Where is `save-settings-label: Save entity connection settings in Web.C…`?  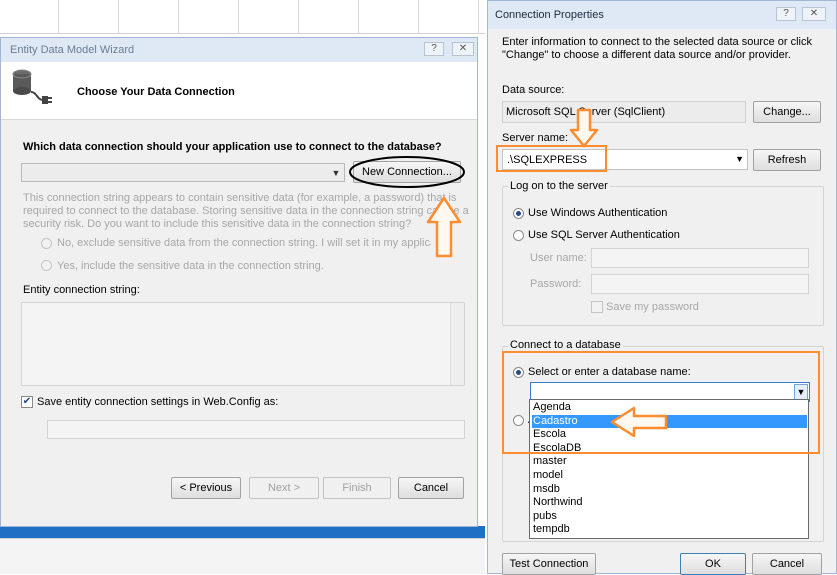 save-settings-label: Save entity connection settings in Web.C… is located at coordinates (158, 402).